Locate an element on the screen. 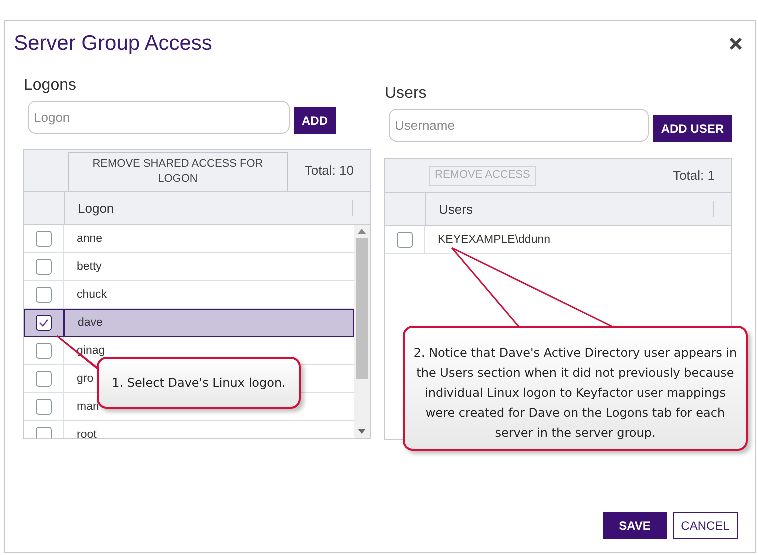 The width and height of the screenshot is (758, 555). section-label: Logons is located at coordinates (51, 86).